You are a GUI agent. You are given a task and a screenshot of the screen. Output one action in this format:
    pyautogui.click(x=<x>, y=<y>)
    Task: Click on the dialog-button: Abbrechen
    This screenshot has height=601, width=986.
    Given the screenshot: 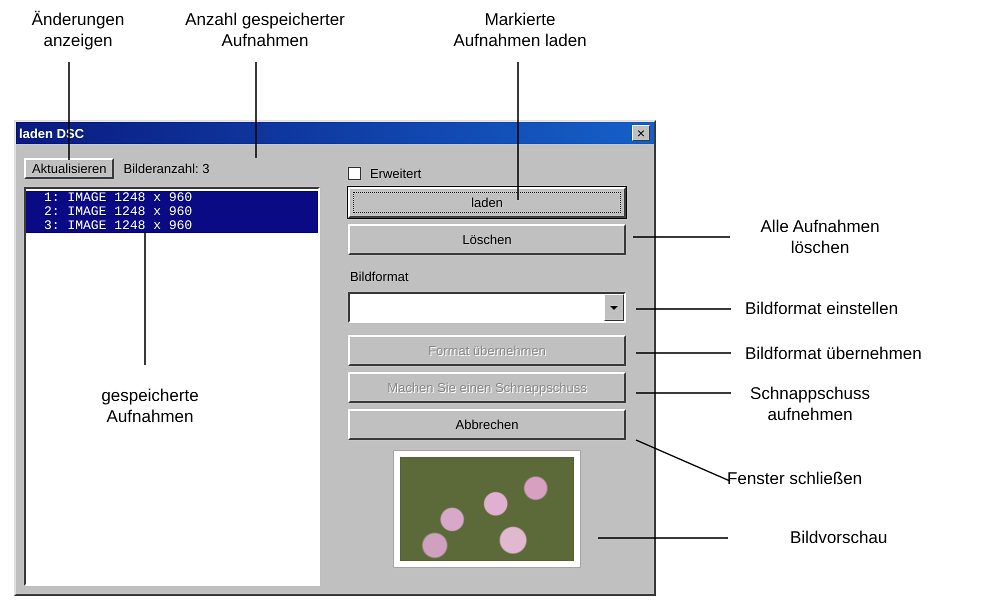 What is the action you would take?
    pyautogui.click(x=487, y=424)
    